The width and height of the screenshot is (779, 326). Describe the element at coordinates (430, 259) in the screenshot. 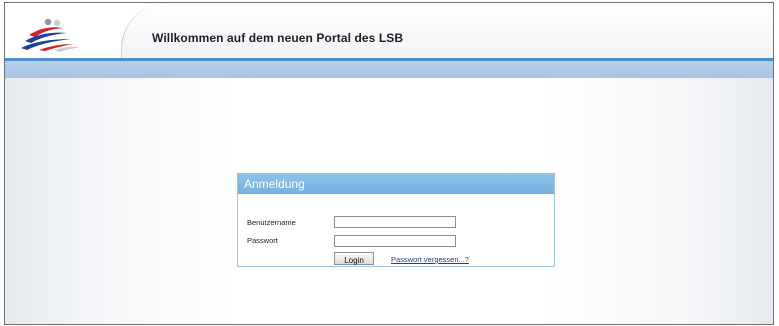

I see `forgot-password-link: Passwort vergessen...?` at that location.